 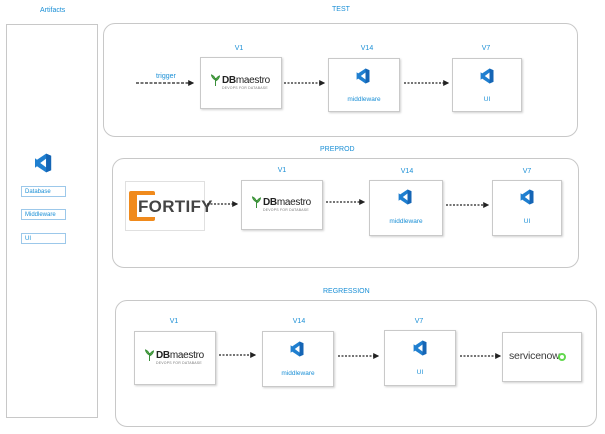 I want to click on preprod-mw-version: V14, so click(x=407, y=171).